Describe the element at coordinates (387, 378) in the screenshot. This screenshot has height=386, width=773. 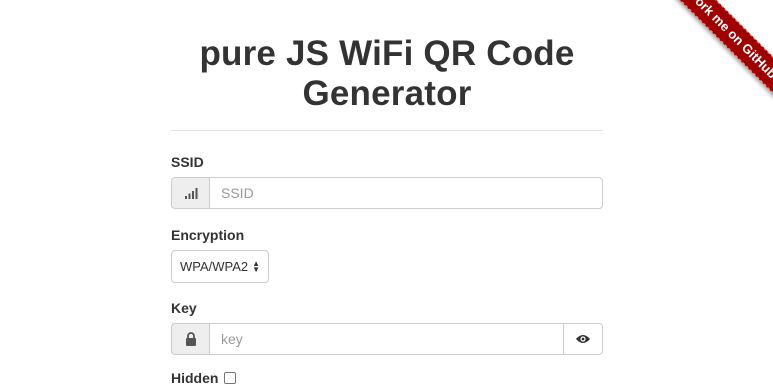
I see `hidden-group: Hidden` at that location.